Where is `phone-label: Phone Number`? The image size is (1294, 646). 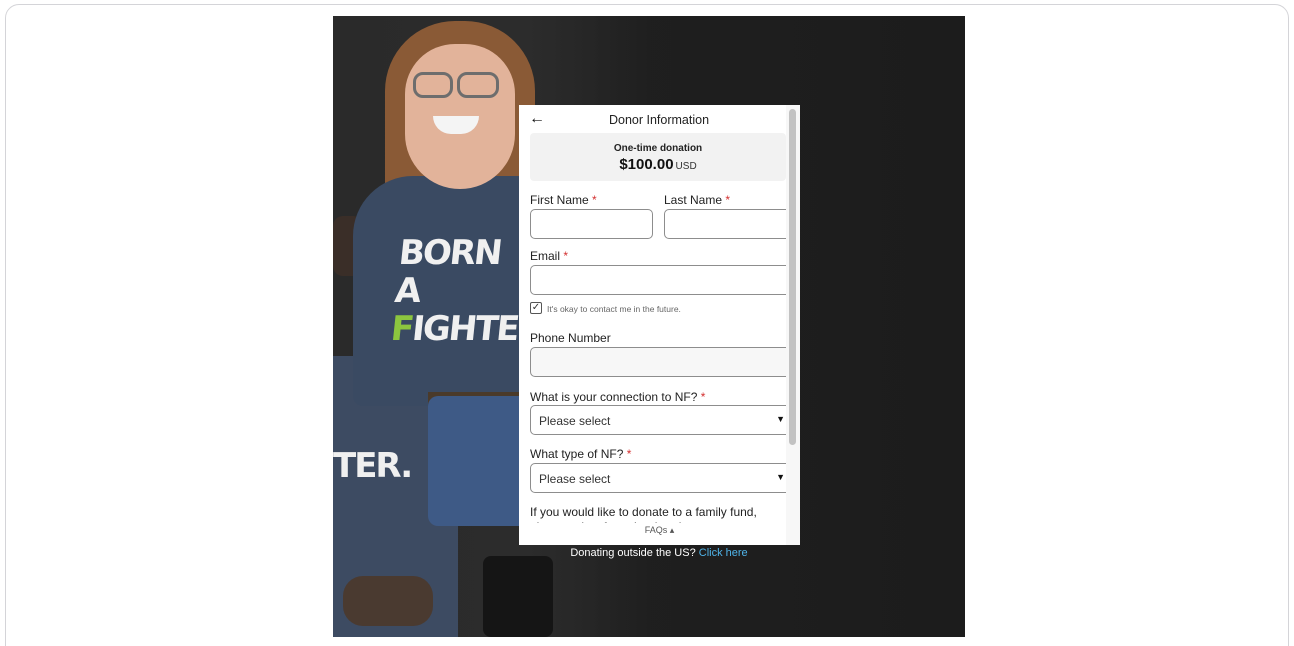
phone-label: Phone Number is located at coordinates (570, 338).